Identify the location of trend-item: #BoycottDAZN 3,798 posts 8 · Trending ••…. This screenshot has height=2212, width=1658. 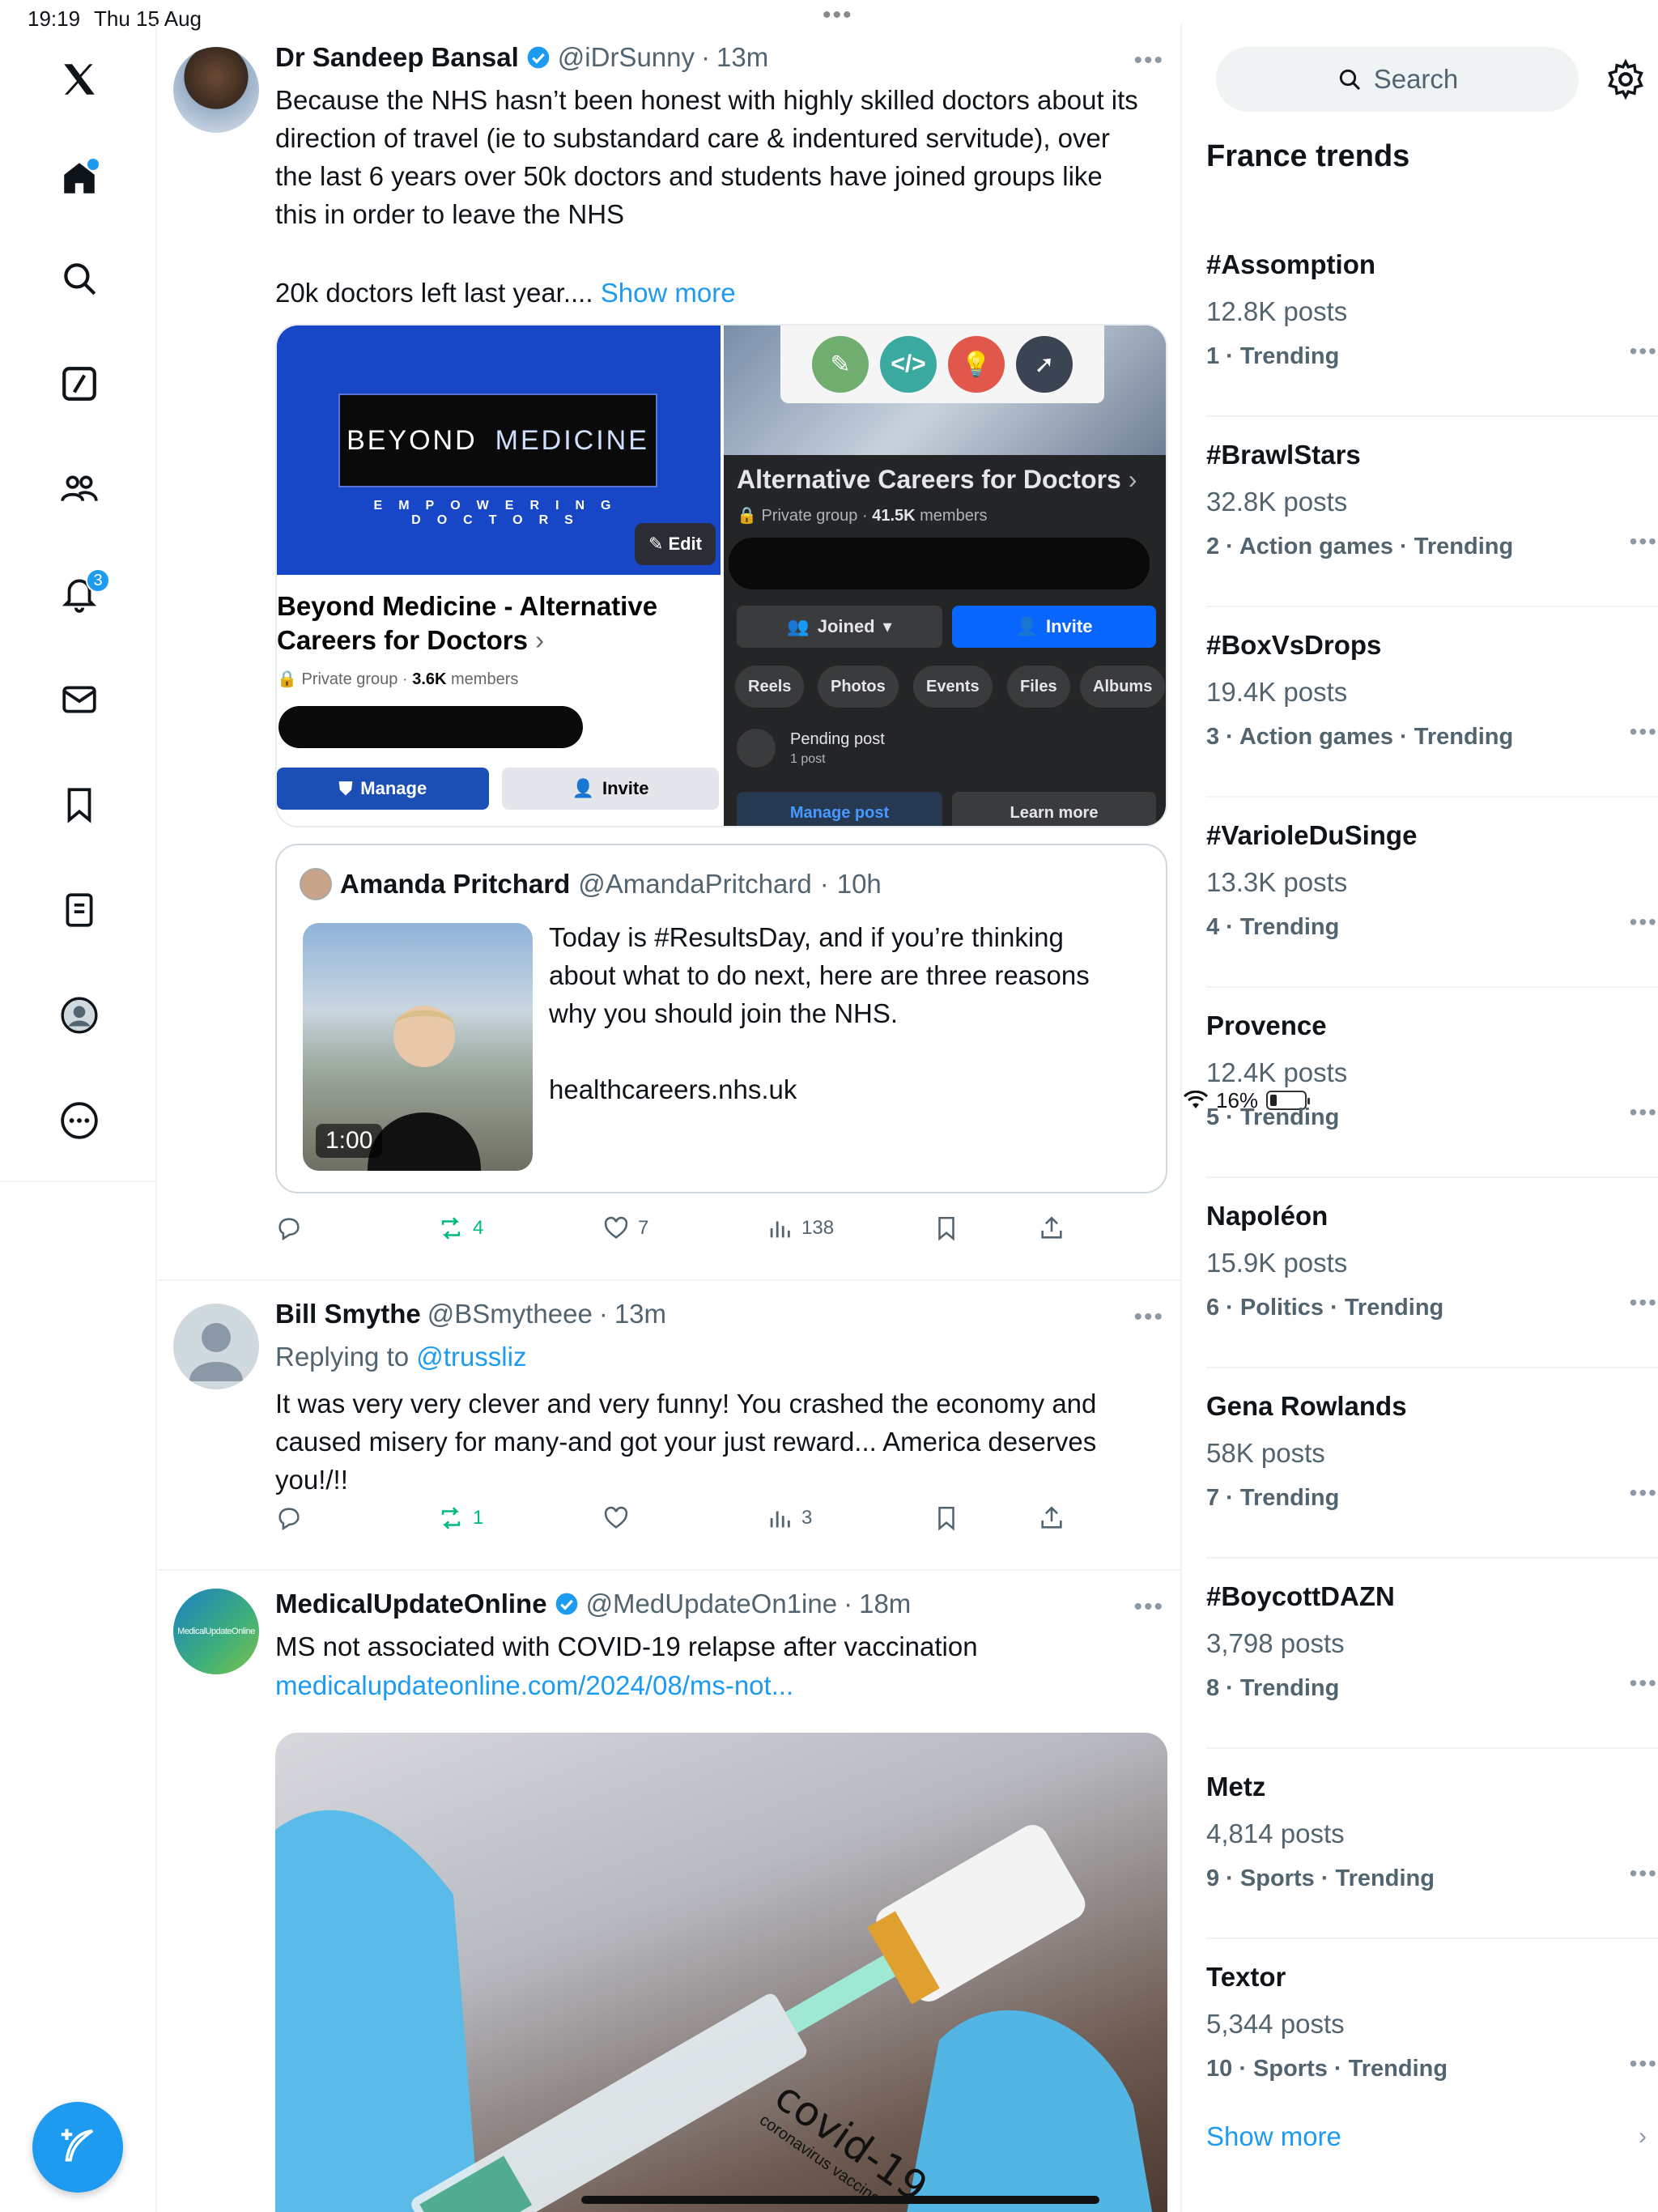
(1432, 1654).